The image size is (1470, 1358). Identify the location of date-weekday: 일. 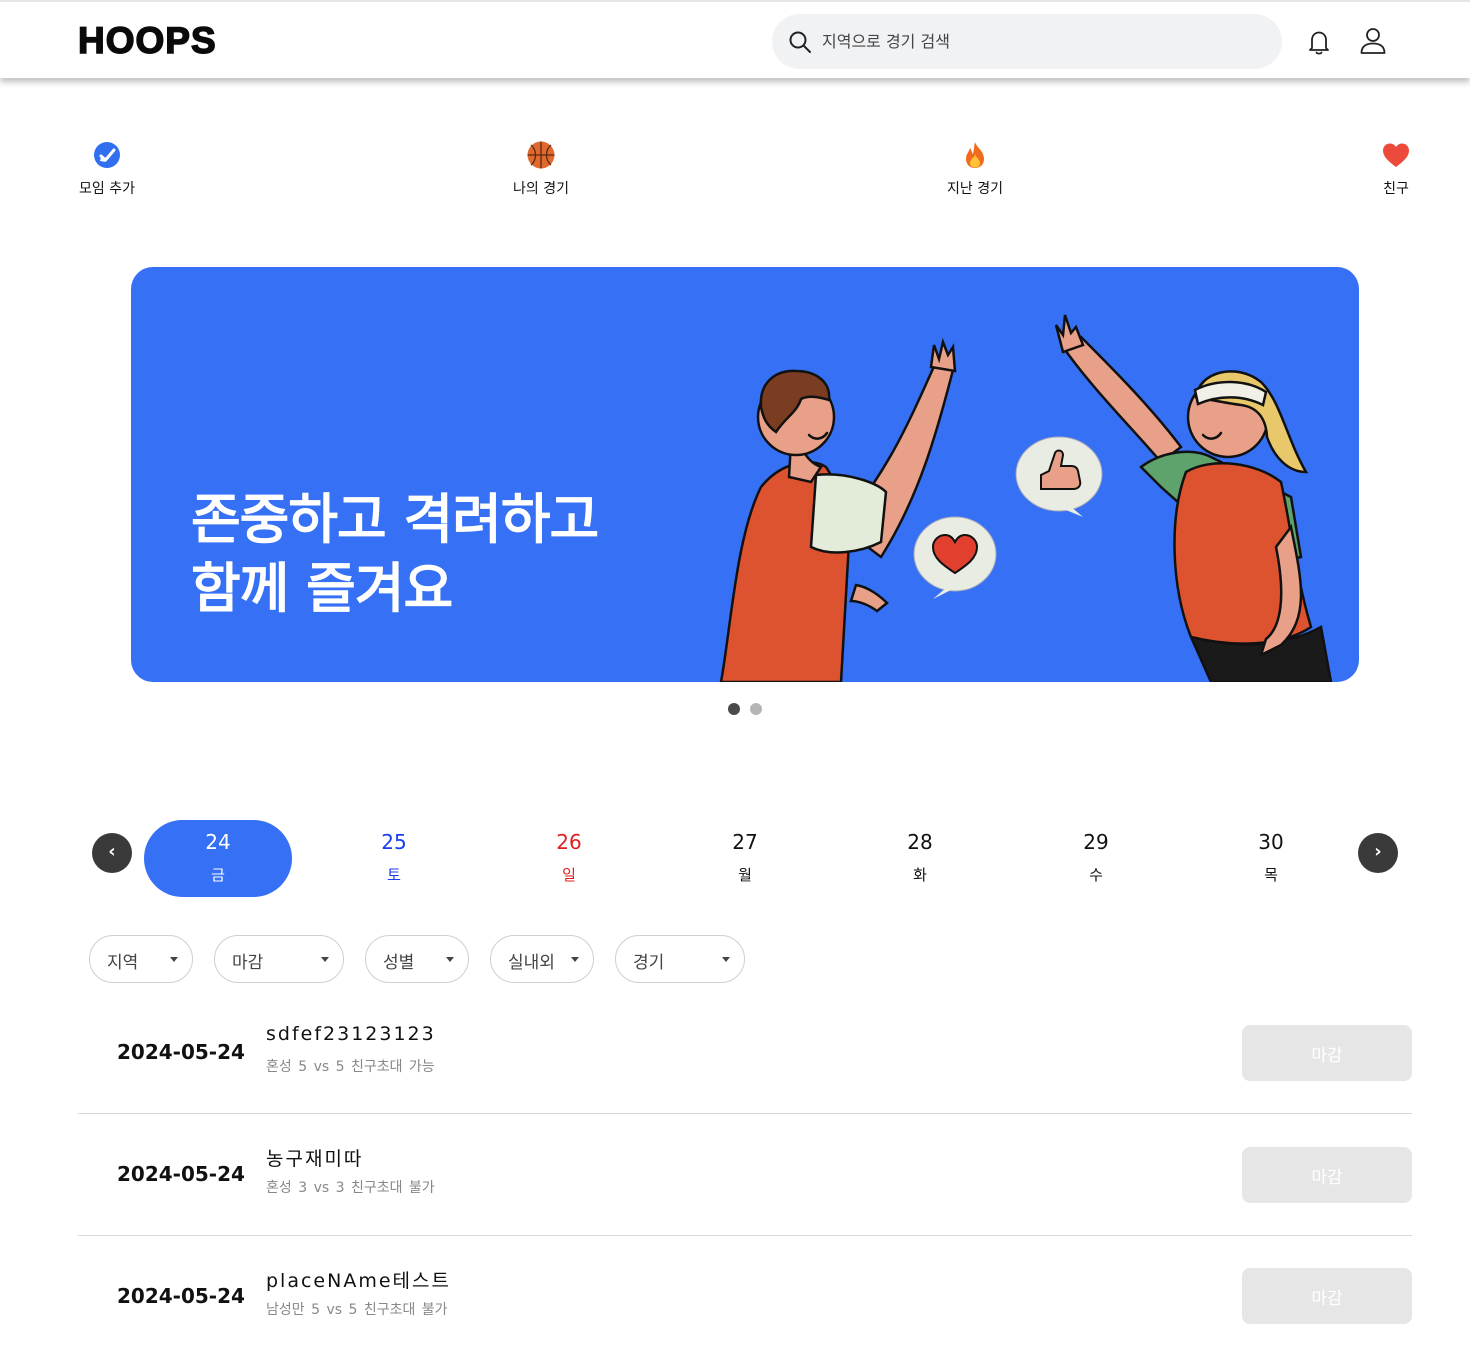
(569, 875).